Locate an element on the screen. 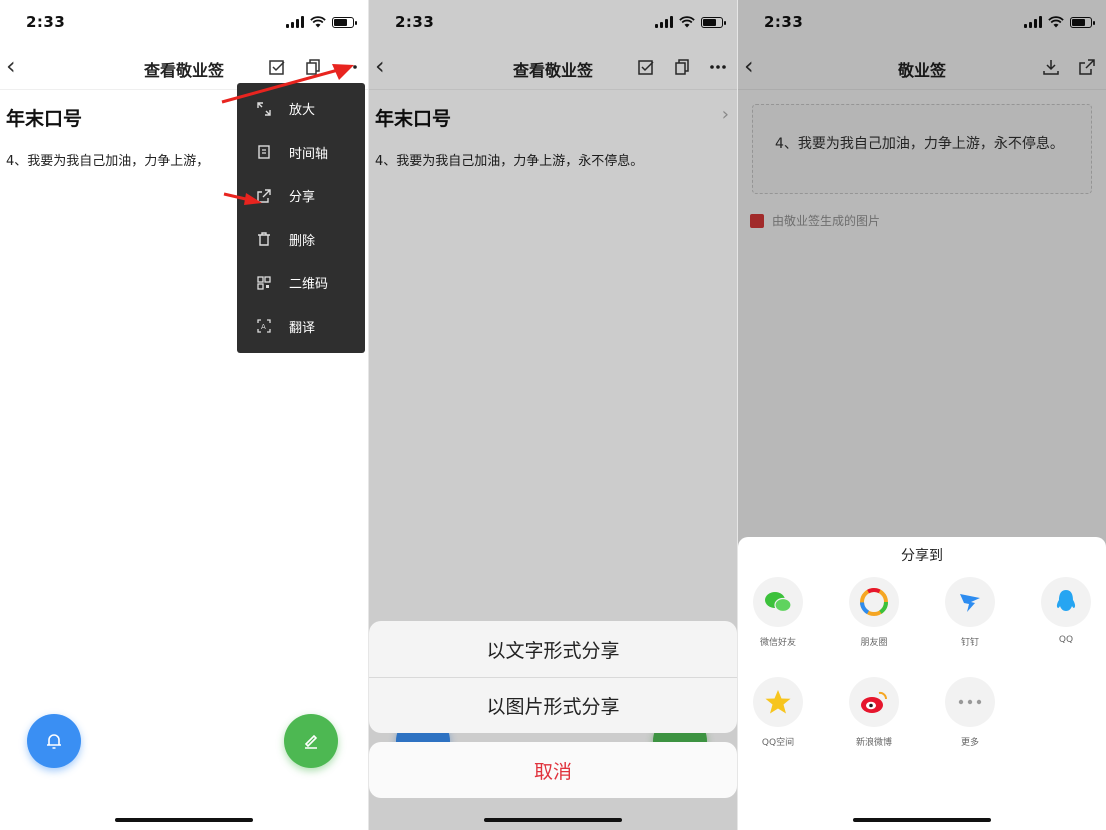 This screenshot has width=1106, height=830. pen-icon is located at coordinates (311, 741).